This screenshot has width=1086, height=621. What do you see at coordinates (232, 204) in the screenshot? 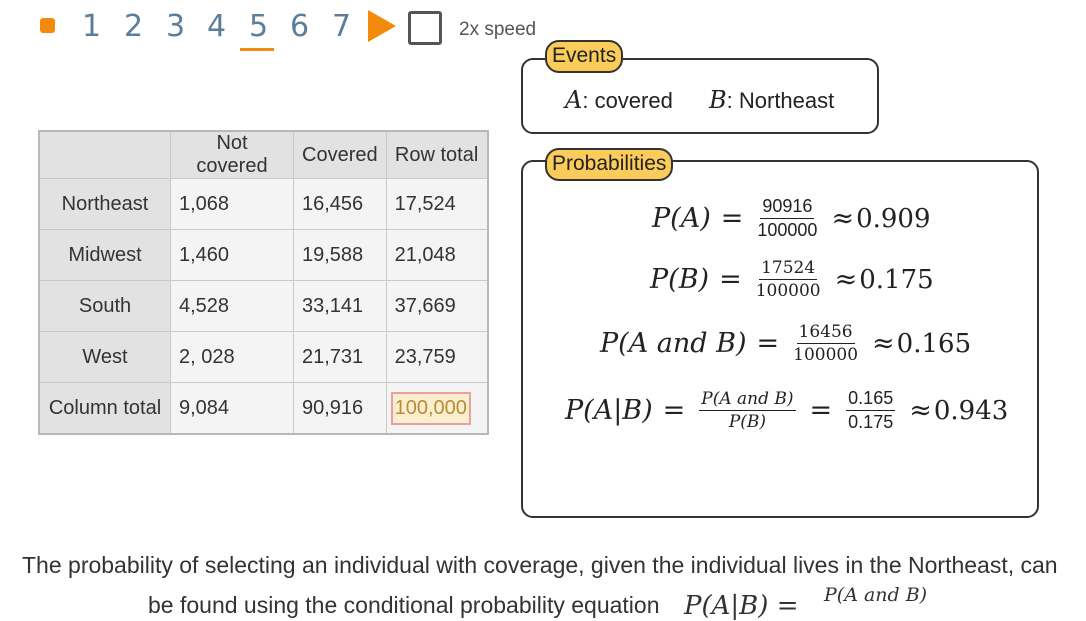
I see `table-cell: 1,068` at bounding box center [232, 204].